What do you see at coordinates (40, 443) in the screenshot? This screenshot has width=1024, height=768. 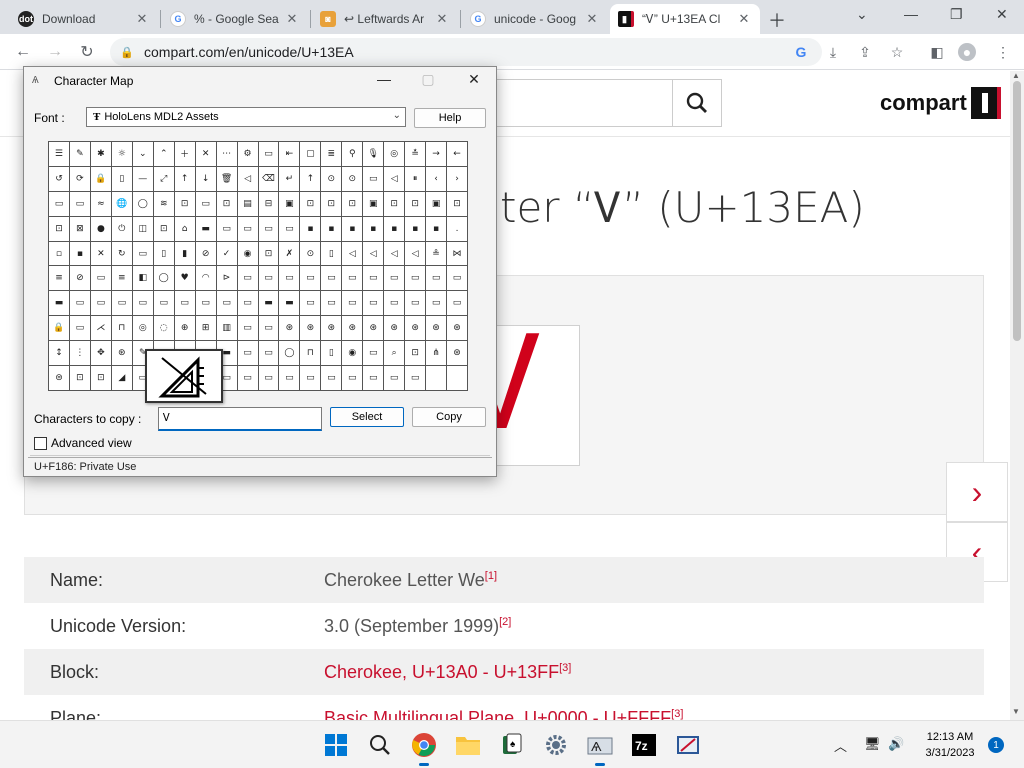 I see `checkbox-box` at bounding box center [40, 443].